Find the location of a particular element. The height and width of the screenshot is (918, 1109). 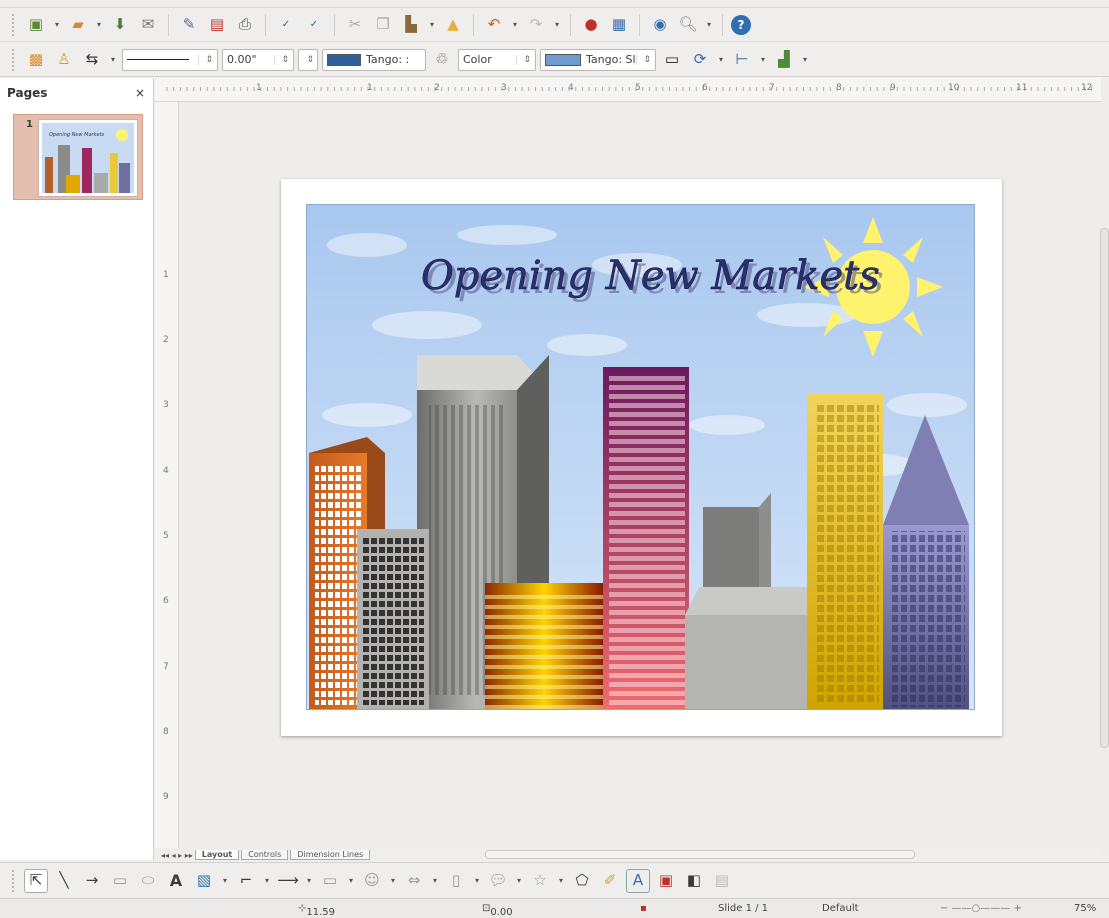

zoom-level: 75% is located at coordinates (1085, 908).